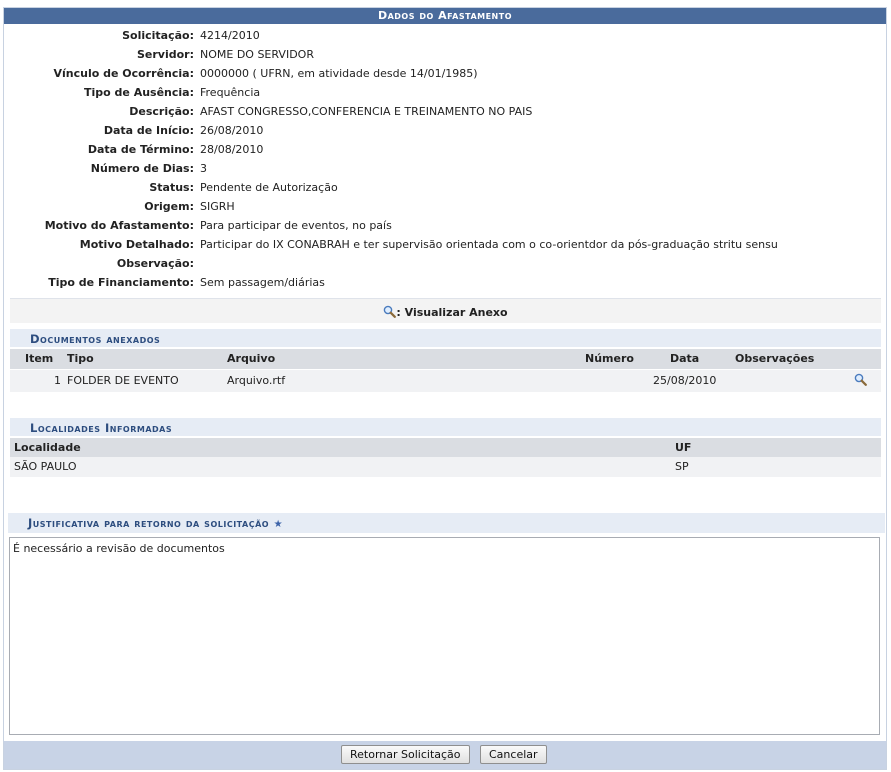  I want to click on table-row: SÃO PAULO SP, so click(445, 467).